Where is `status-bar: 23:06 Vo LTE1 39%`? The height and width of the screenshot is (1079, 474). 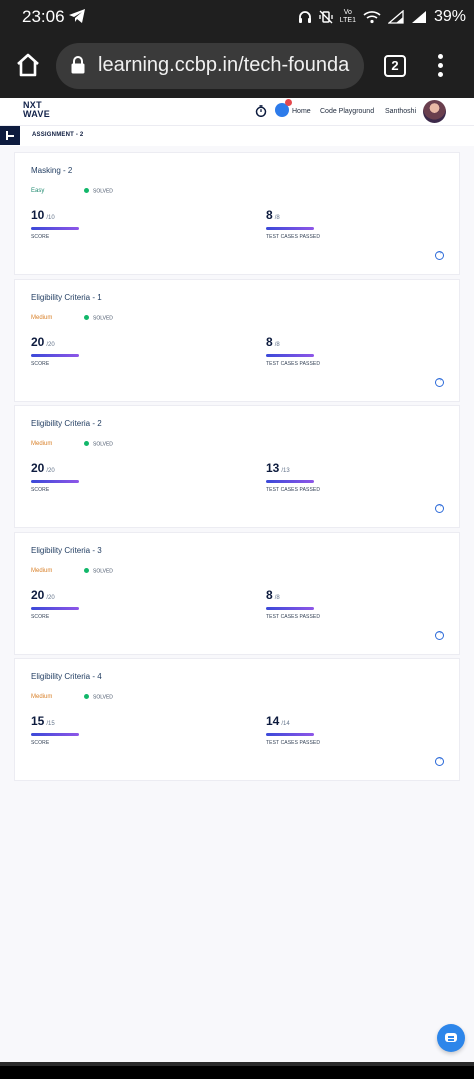 status-bar: 23:06 Vo LTE1 39% is located at coordinates (237, 17).